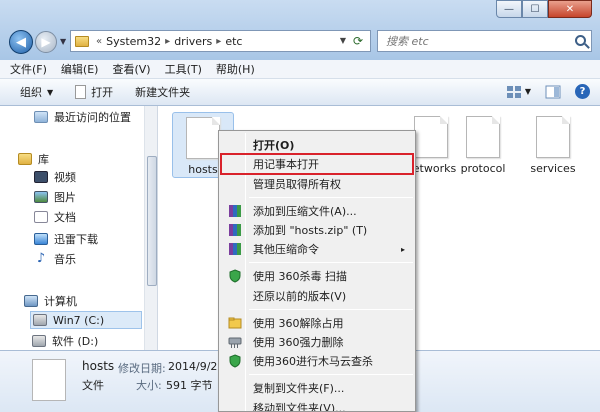 The height and width of the screenshot is (412, 600). Describe the element at coordinates (65, 259) in the screenshot. I see `nav-item-label: 音乐` at that location.